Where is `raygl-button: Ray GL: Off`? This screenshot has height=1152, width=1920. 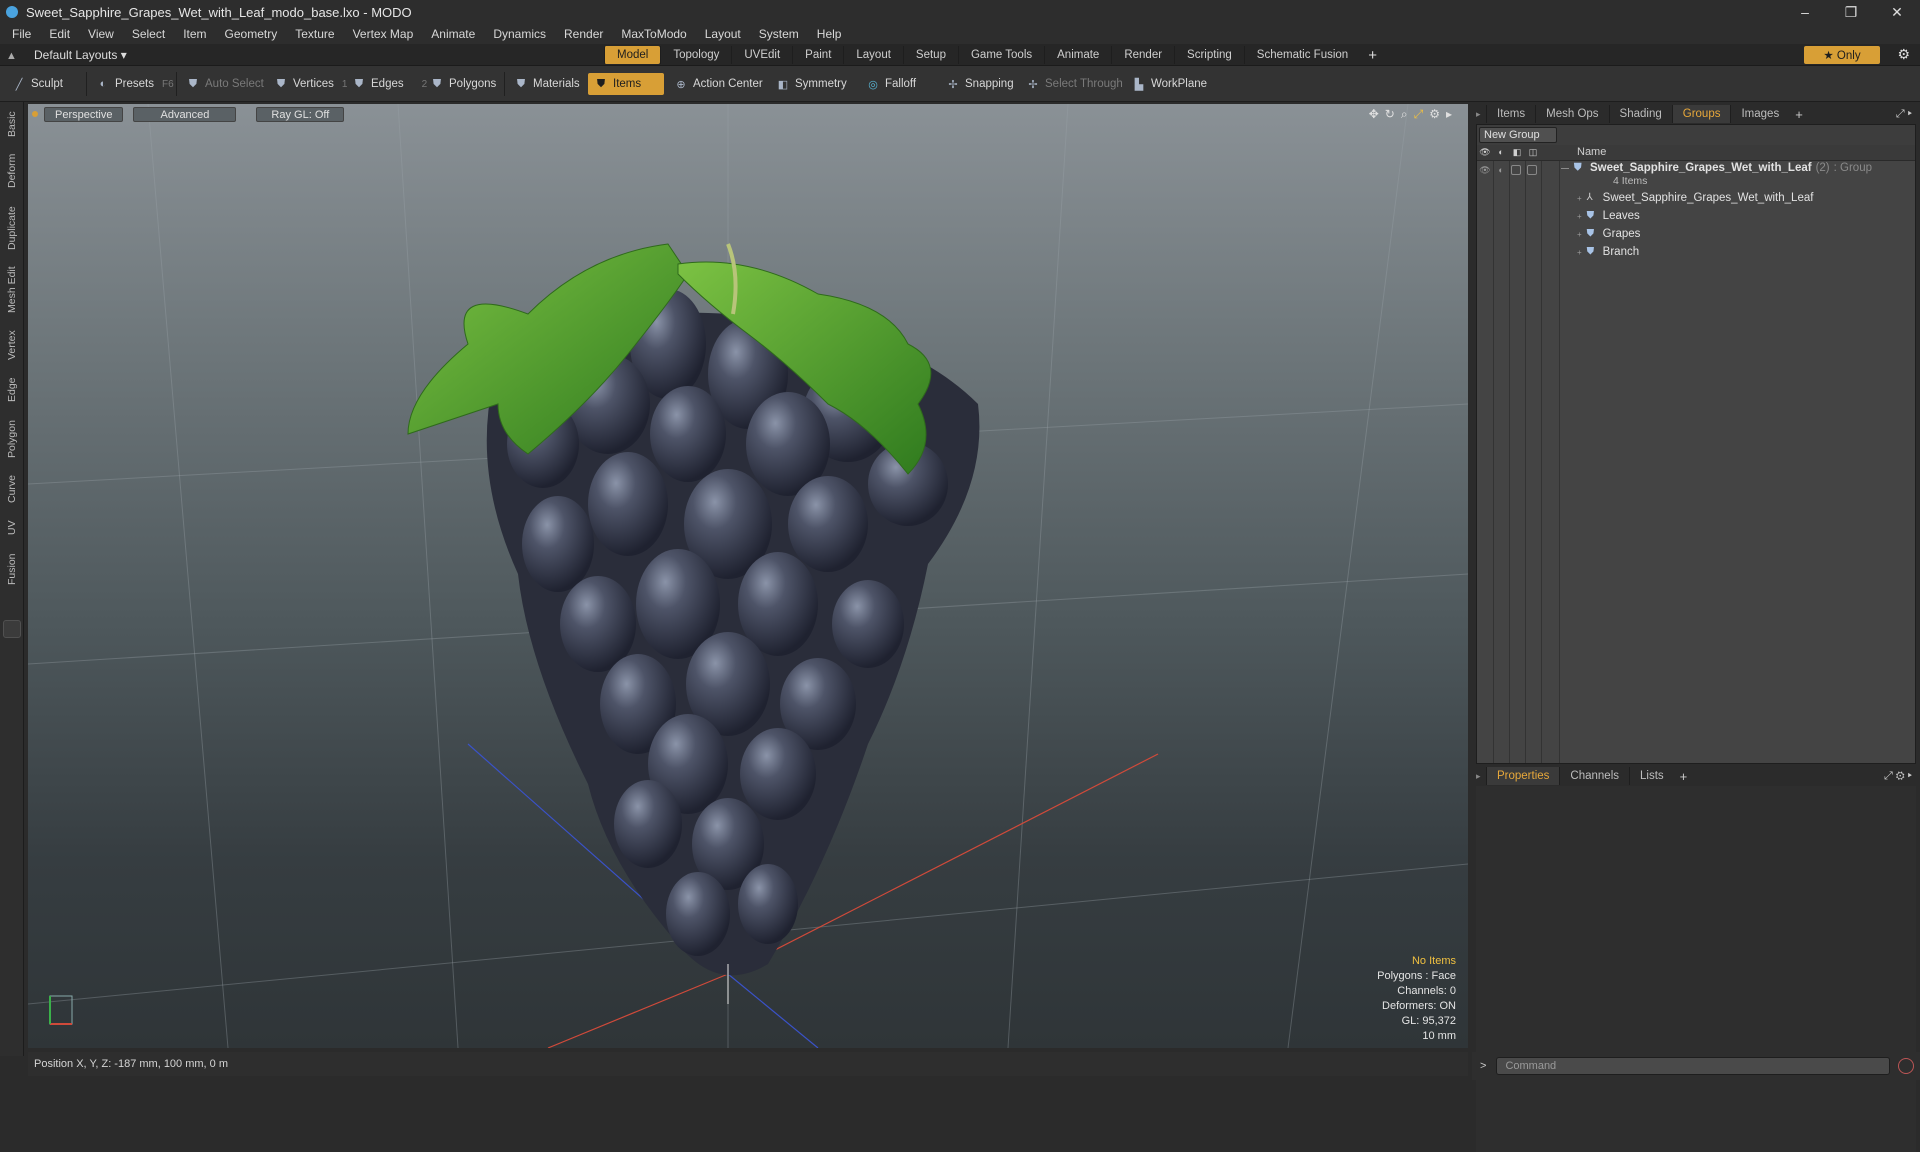
raygl-button: Ray GL: Off is located at coordinates (300, 114).